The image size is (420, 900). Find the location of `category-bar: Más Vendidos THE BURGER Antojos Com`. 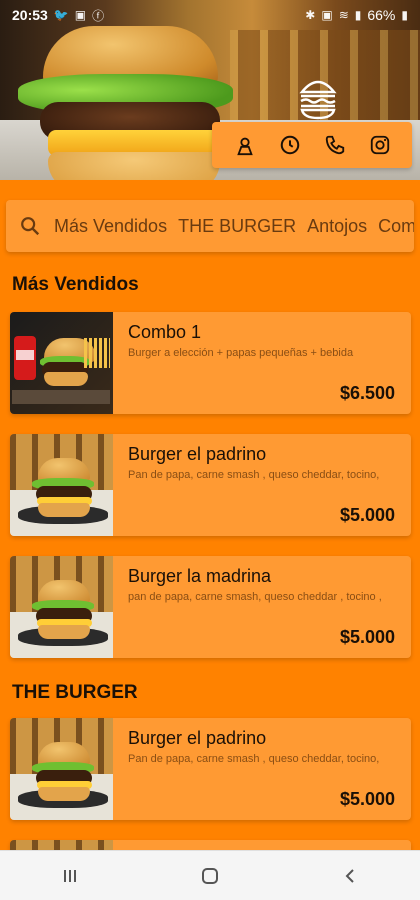

category-bar: Más Vendidos THE BURGER Antojos Com is located at coordinates (210, 226).